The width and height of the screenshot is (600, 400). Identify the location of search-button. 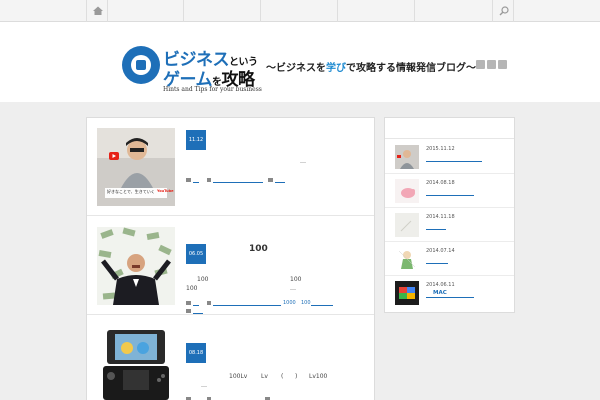
(503, 11).